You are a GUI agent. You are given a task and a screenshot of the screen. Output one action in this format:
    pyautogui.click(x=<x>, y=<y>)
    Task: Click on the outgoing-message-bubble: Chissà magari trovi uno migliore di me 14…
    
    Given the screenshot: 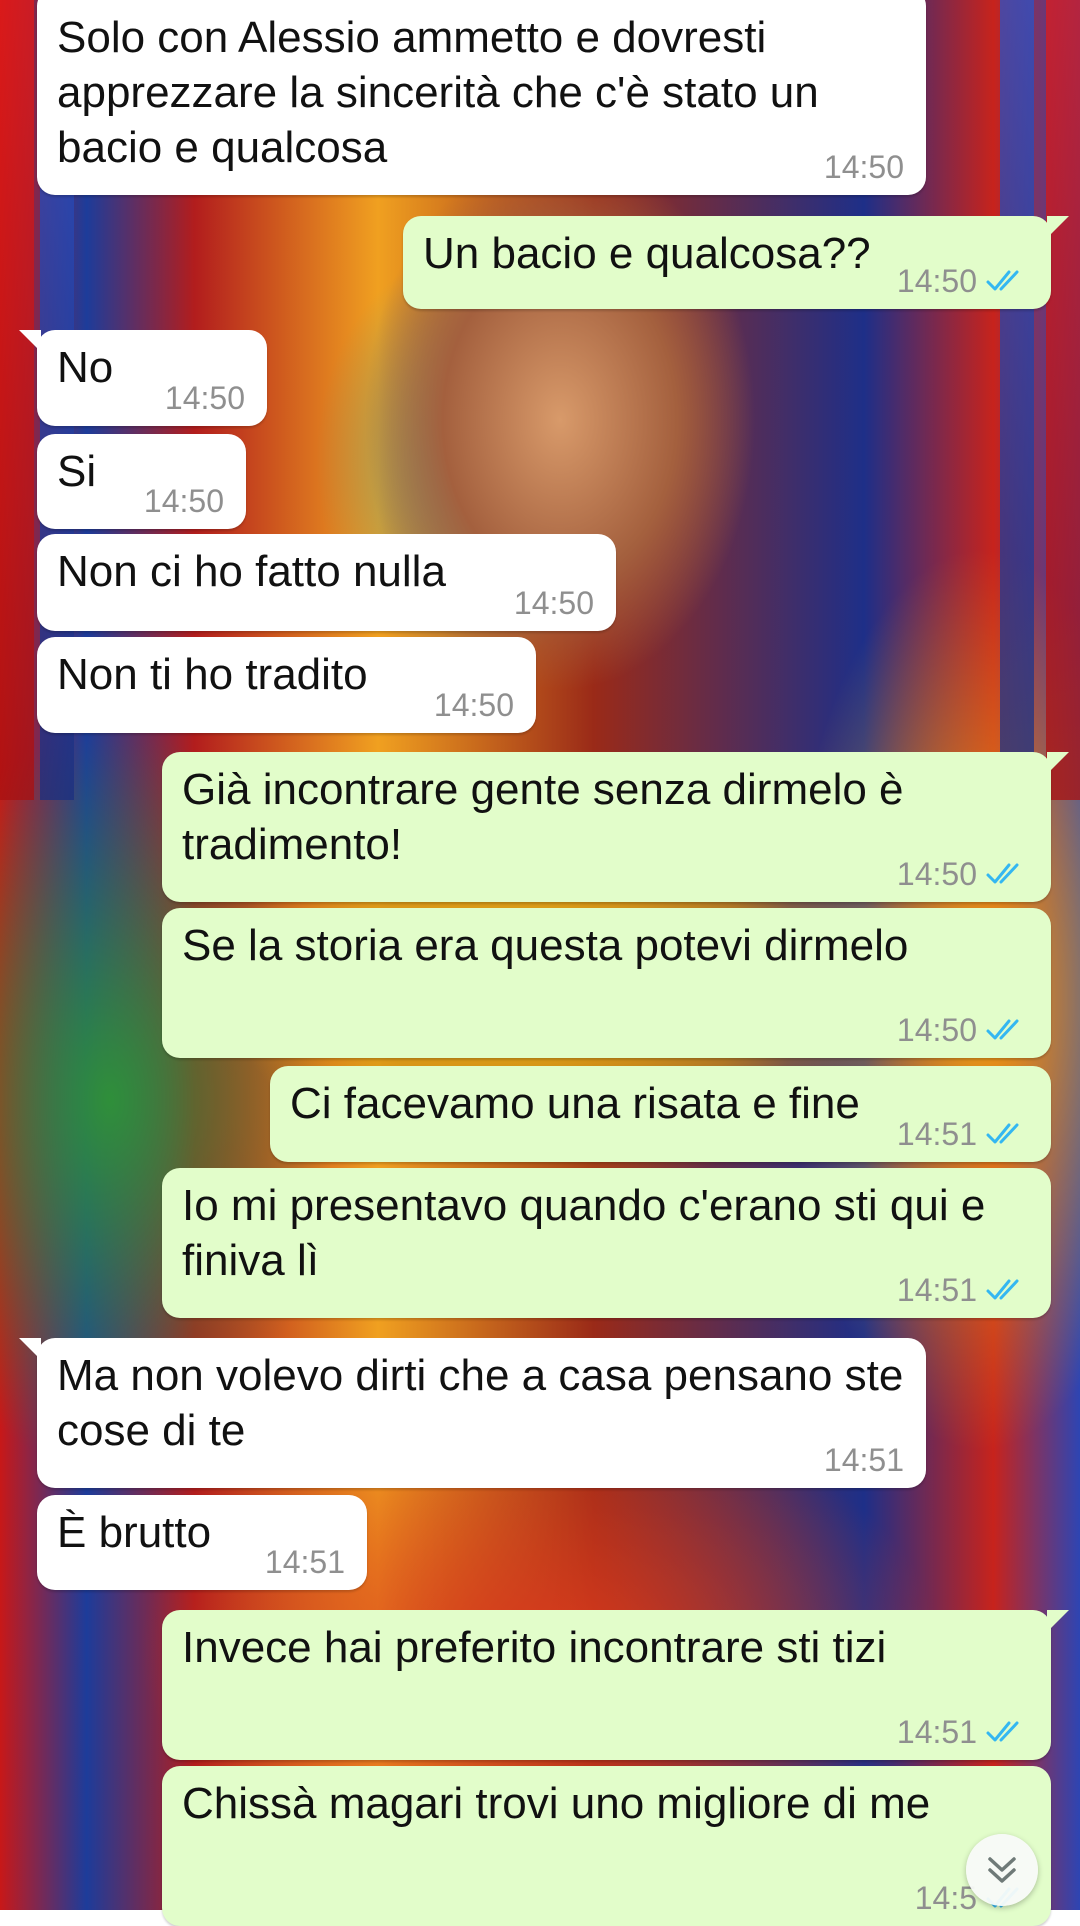 What is the action you would take?
    pyautogui.click(x=606, y=1846)
    